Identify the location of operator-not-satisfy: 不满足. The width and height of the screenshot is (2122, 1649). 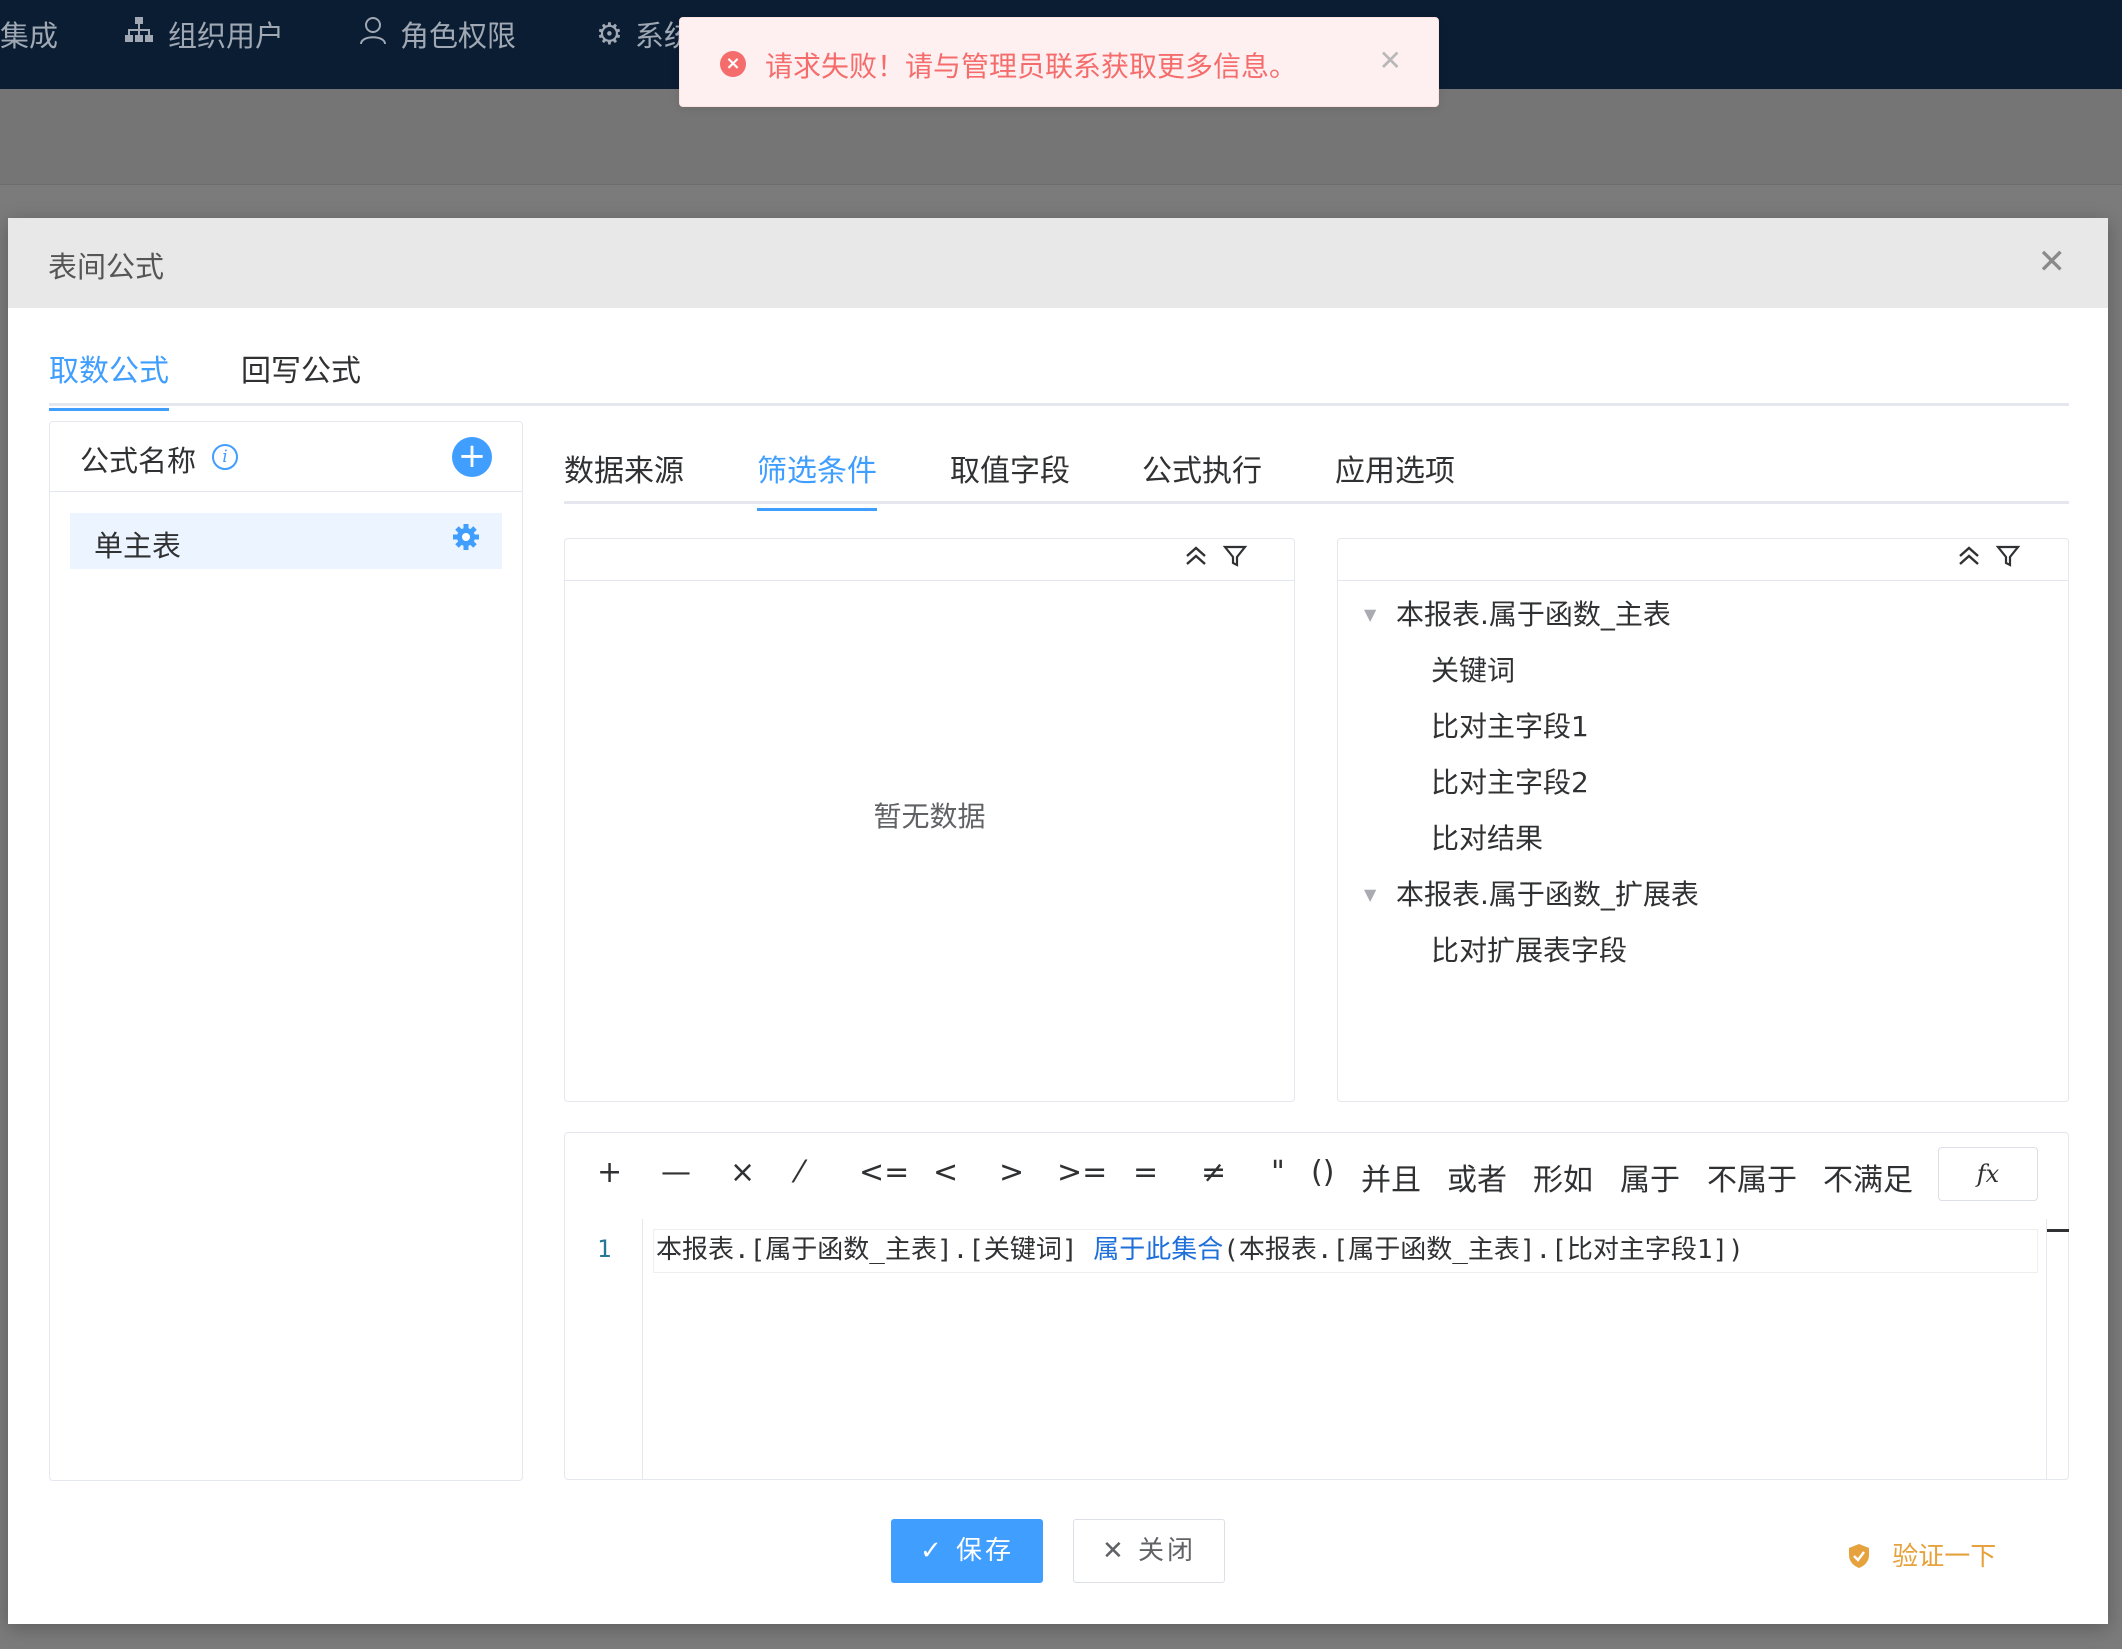
(1868, 1177).